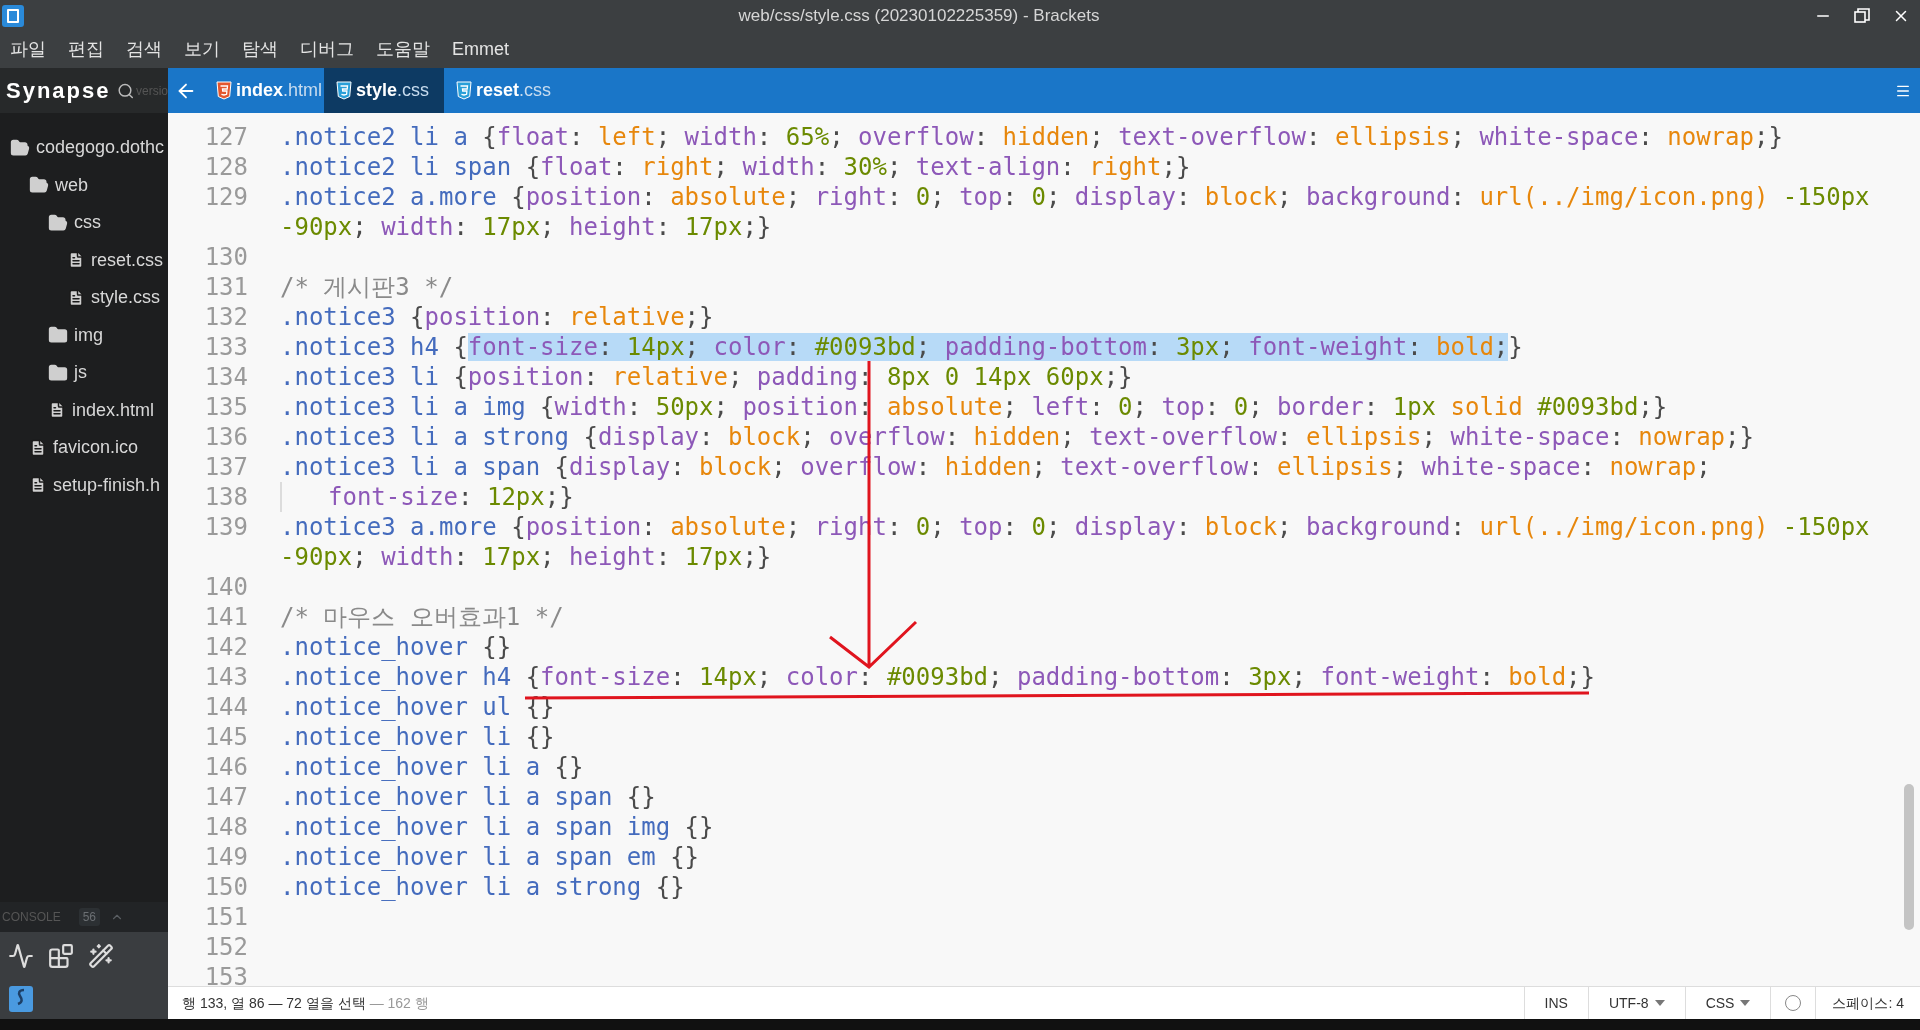  What do you see at coordinates (226, 467) in the screenshot?
I see `line-number: 137` at bounding box center [226, 467].